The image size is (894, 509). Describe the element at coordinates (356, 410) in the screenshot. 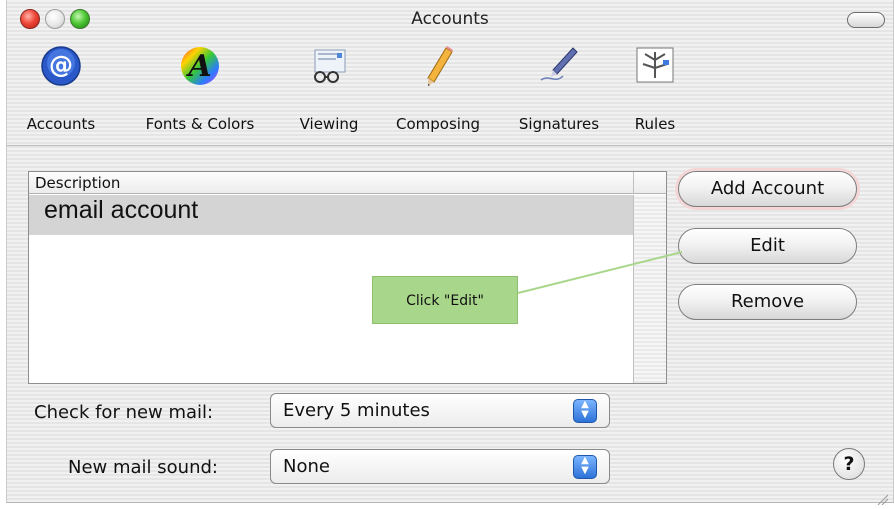

I see `check-mail-value: Every 5 minutes` at that location.